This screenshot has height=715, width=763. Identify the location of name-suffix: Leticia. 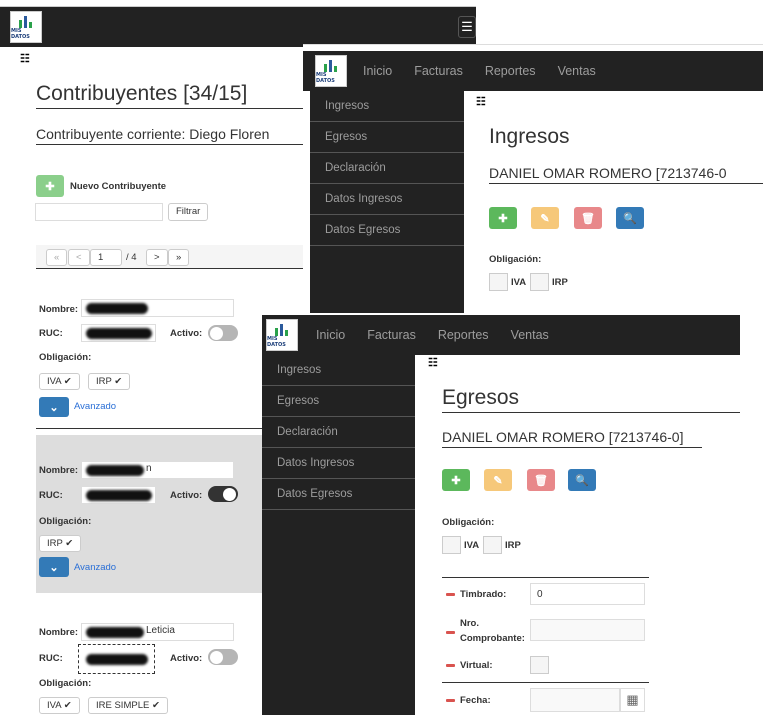
(160, 630).